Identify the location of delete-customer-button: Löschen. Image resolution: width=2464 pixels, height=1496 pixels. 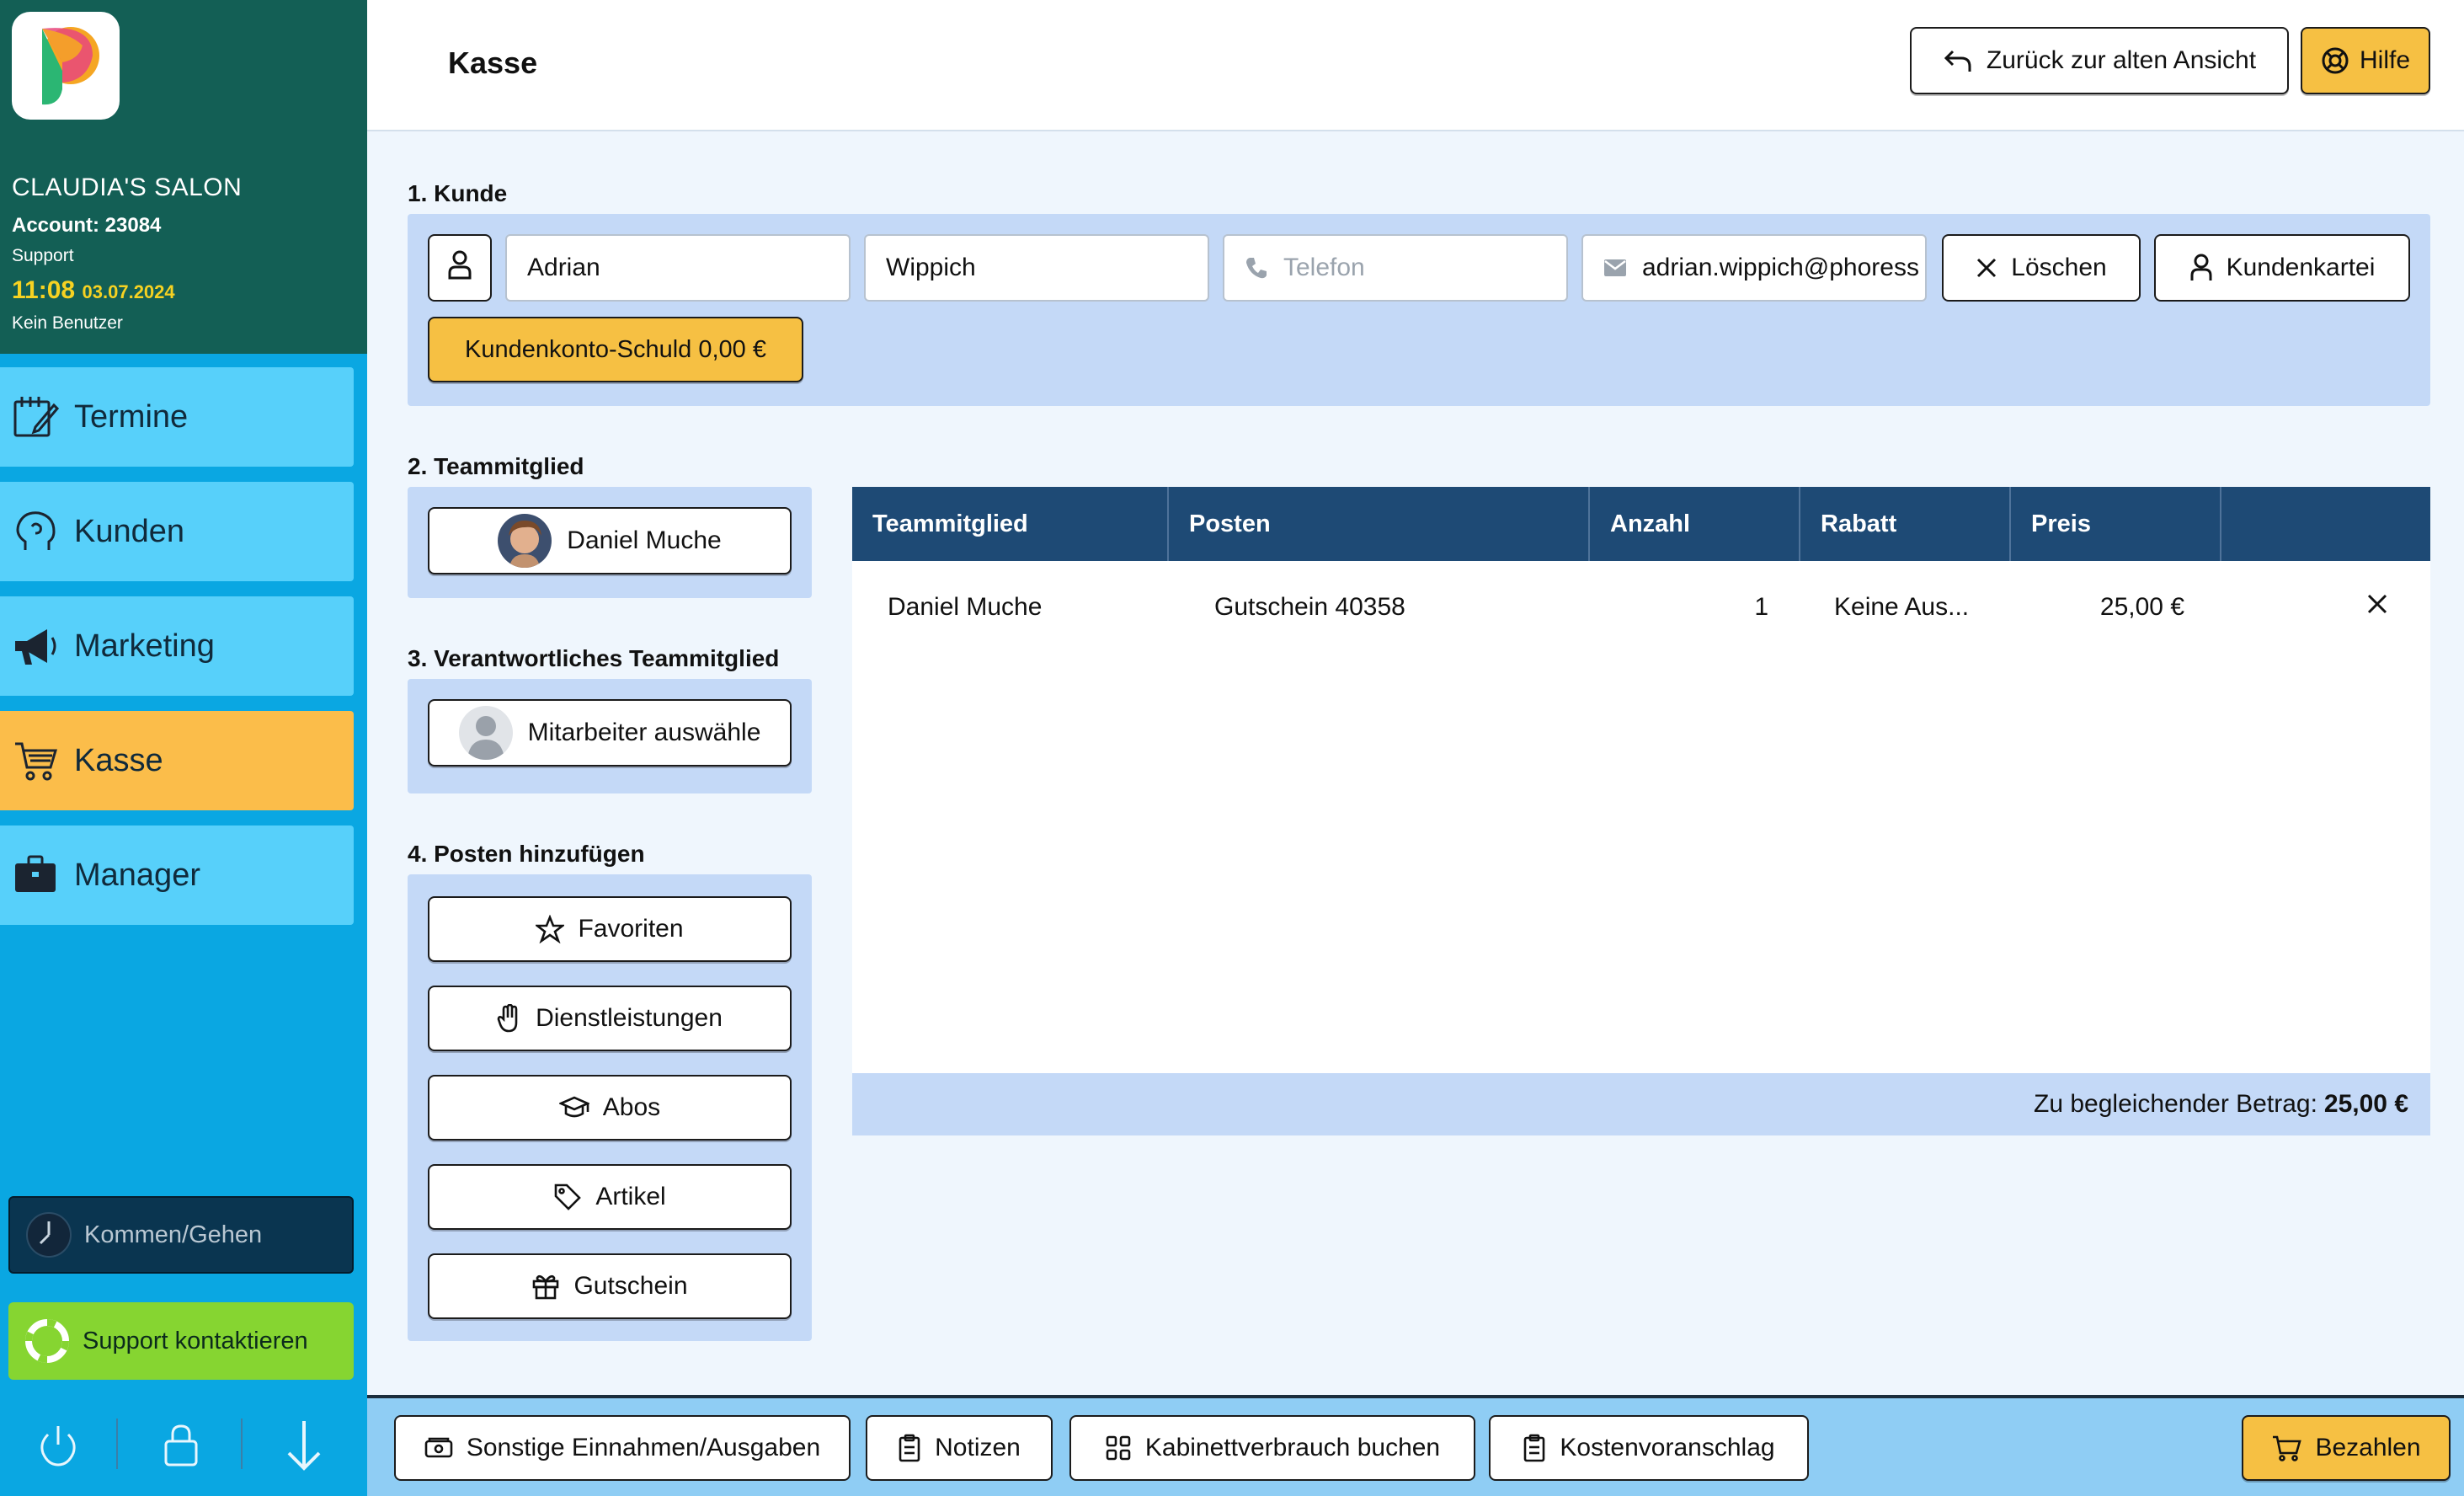
(2041, 268).